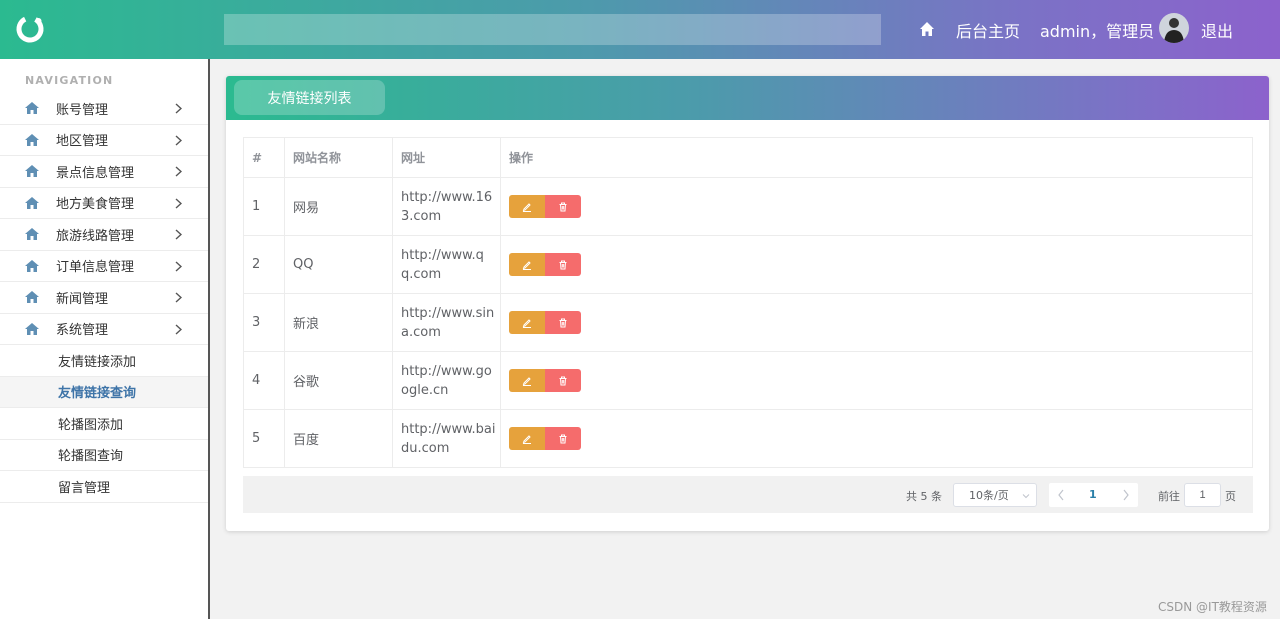 The width and height of the screenshot is (1280, 619). I want to click on page-size-select: 10条/页, so click(995, 495).